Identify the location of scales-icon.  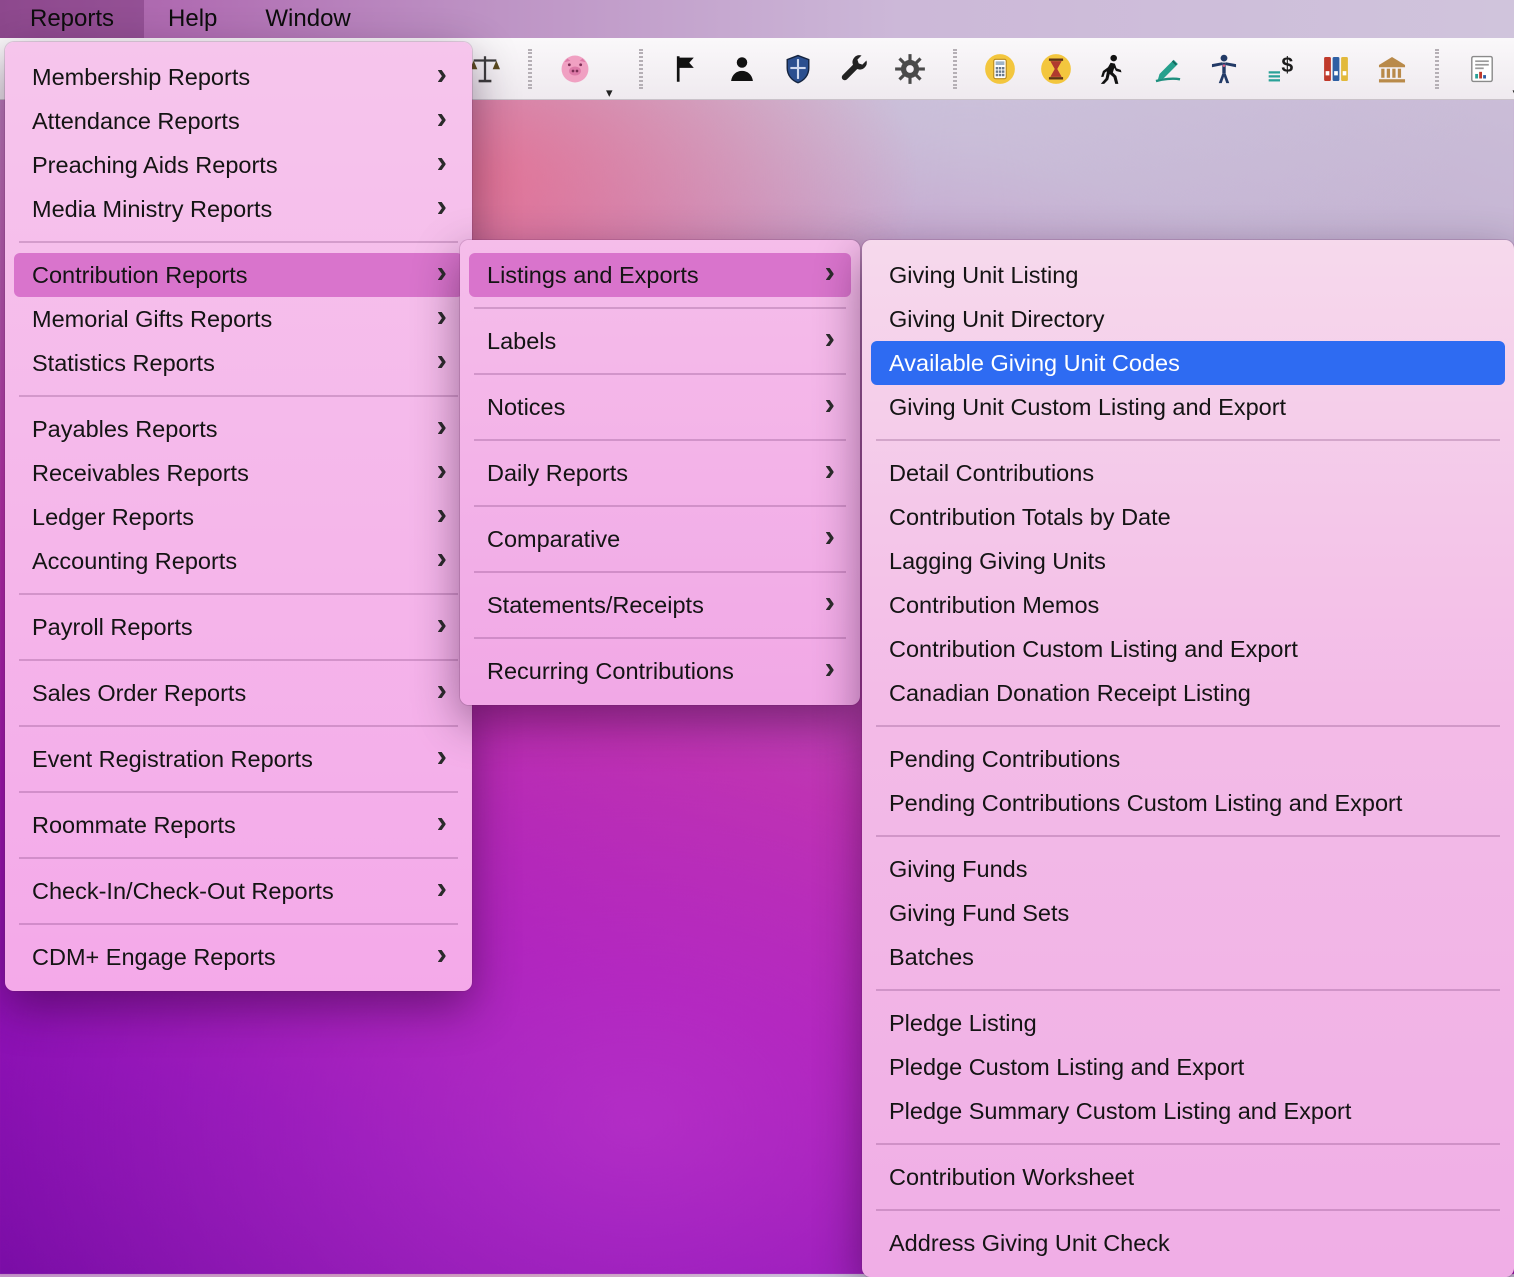
(485, 69).